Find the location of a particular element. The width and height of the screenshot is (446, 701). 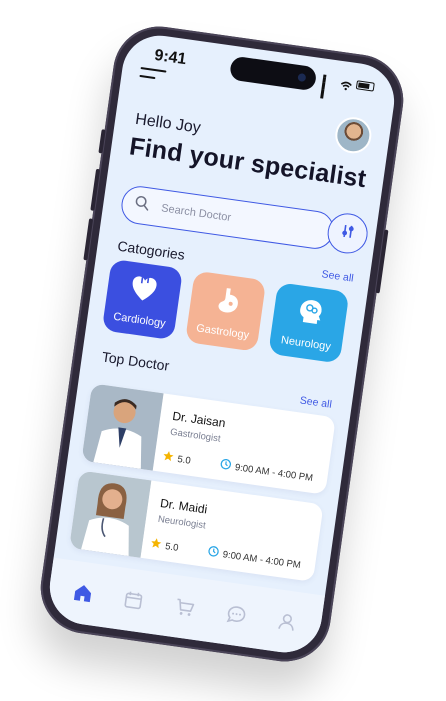

status-icons is located at coordinates (347, 86).